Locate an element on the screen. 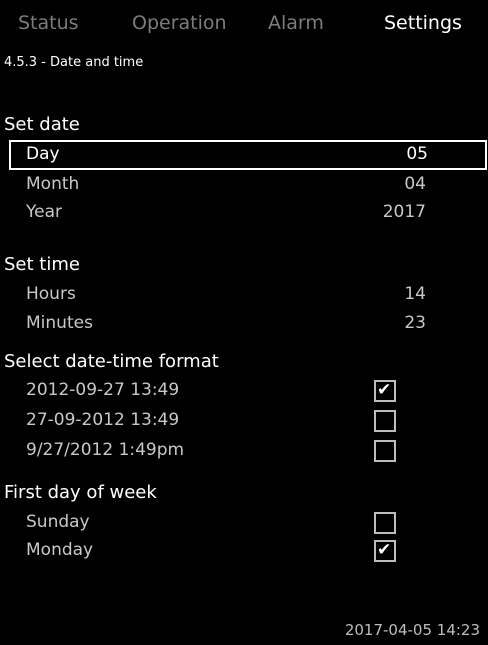  year-value: 2017 is located at coordinates (404, 212).